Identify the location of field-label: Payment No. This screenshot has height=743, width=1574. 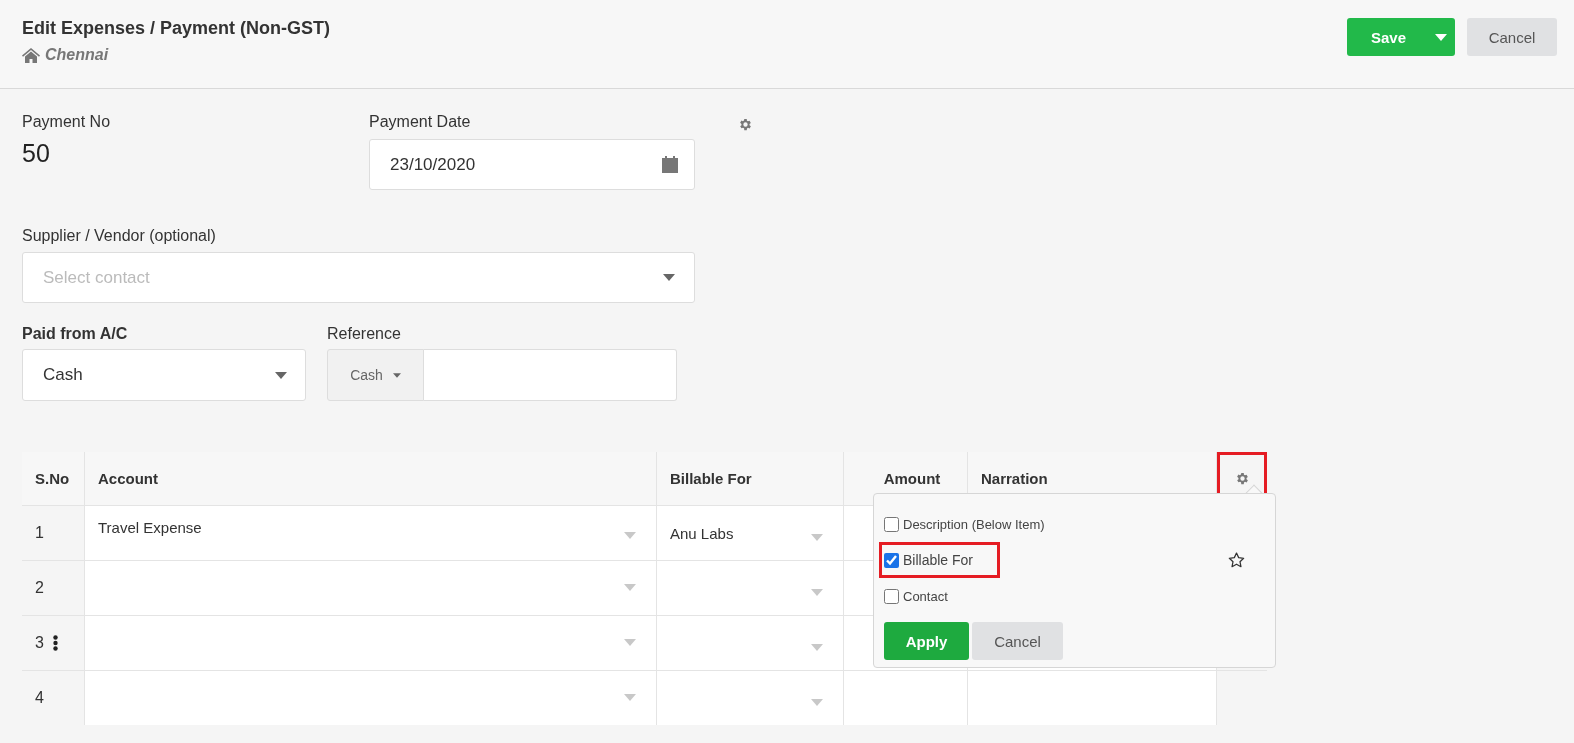
(67, 122).